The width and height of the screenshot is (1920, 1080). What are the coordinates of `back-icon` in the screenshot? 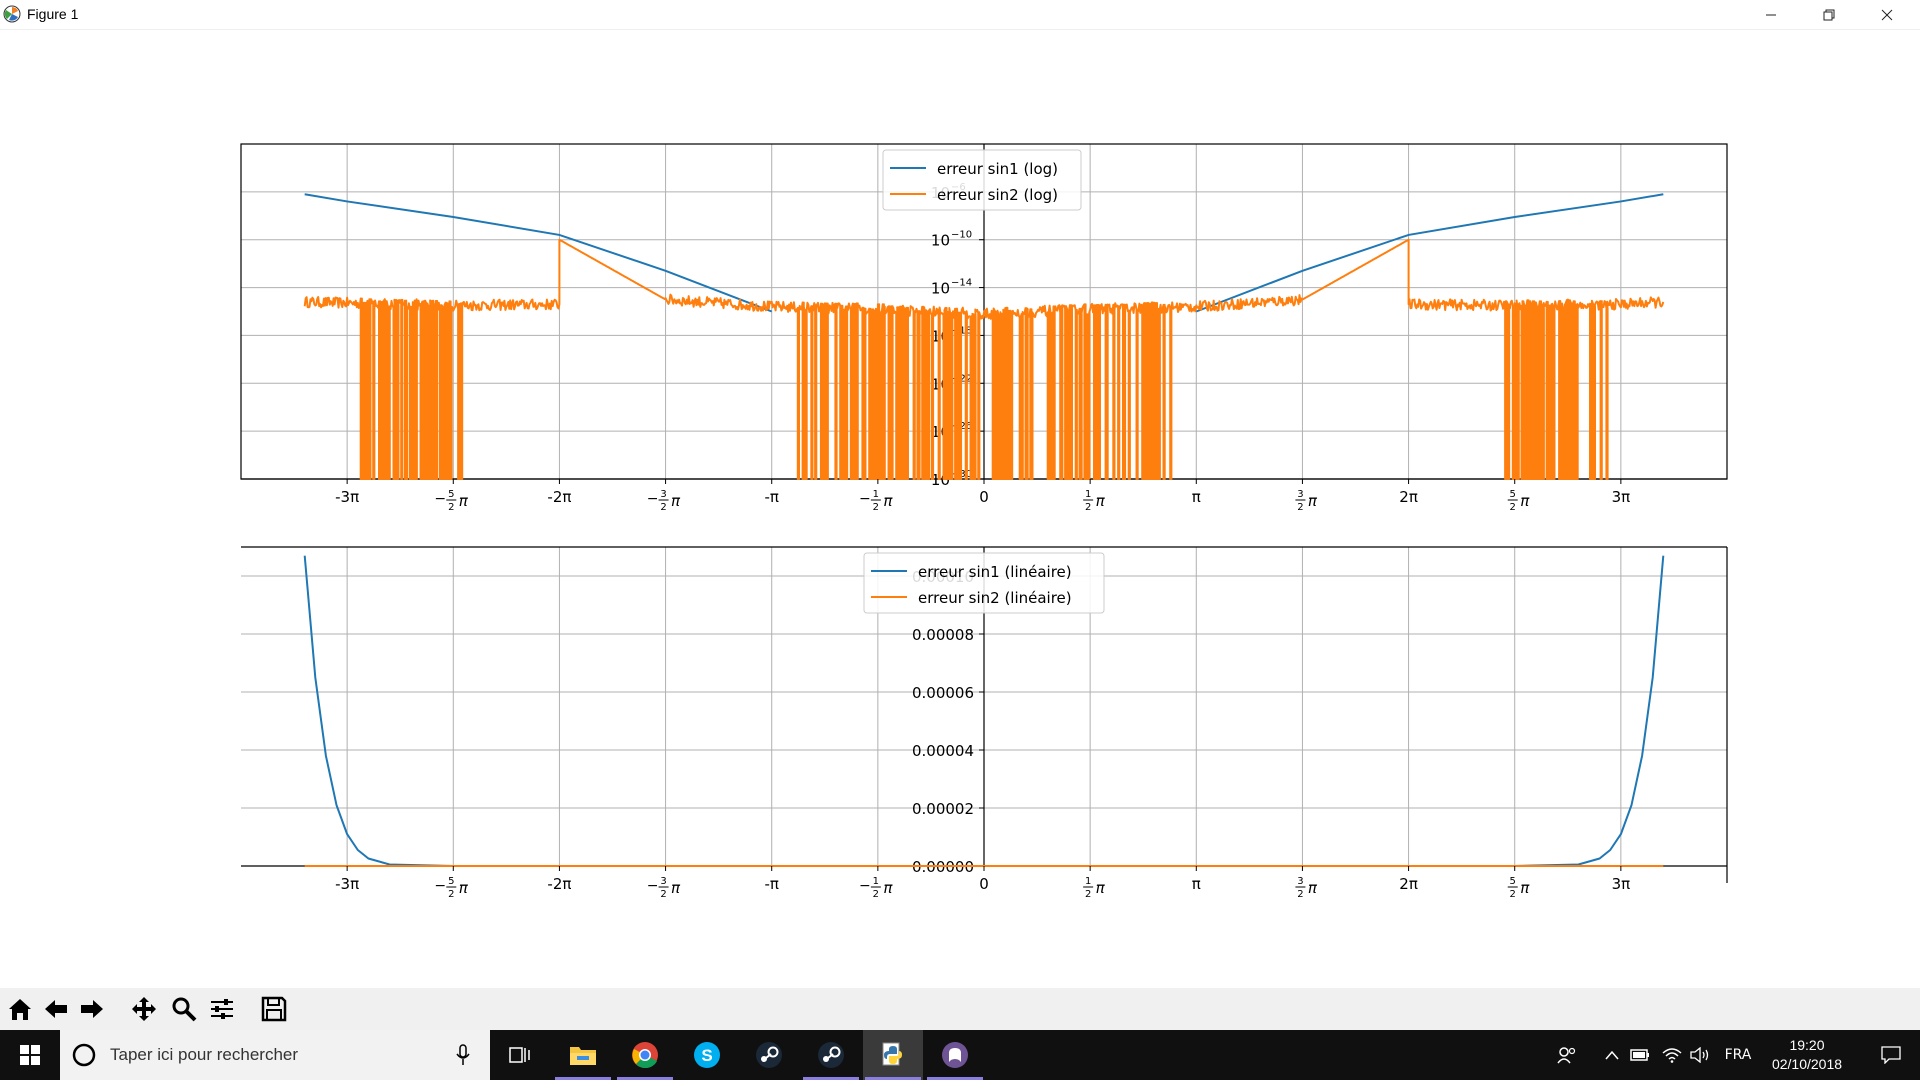 It's located at (56, 1009).